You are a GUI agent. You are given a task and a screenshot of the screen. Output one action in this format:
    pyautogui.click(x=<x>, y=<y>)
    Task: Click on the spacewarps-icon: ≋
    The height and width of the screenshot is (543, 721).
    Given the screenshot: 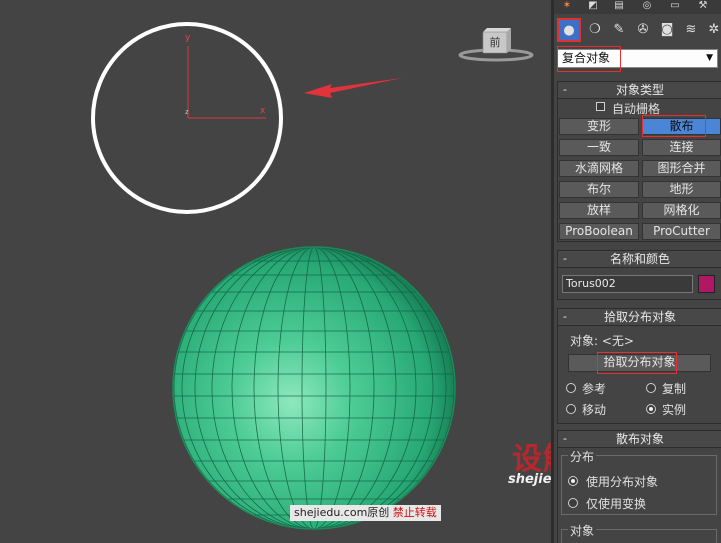 What is the action you would take?
    pyautogui.click(x=691, y=30)
    